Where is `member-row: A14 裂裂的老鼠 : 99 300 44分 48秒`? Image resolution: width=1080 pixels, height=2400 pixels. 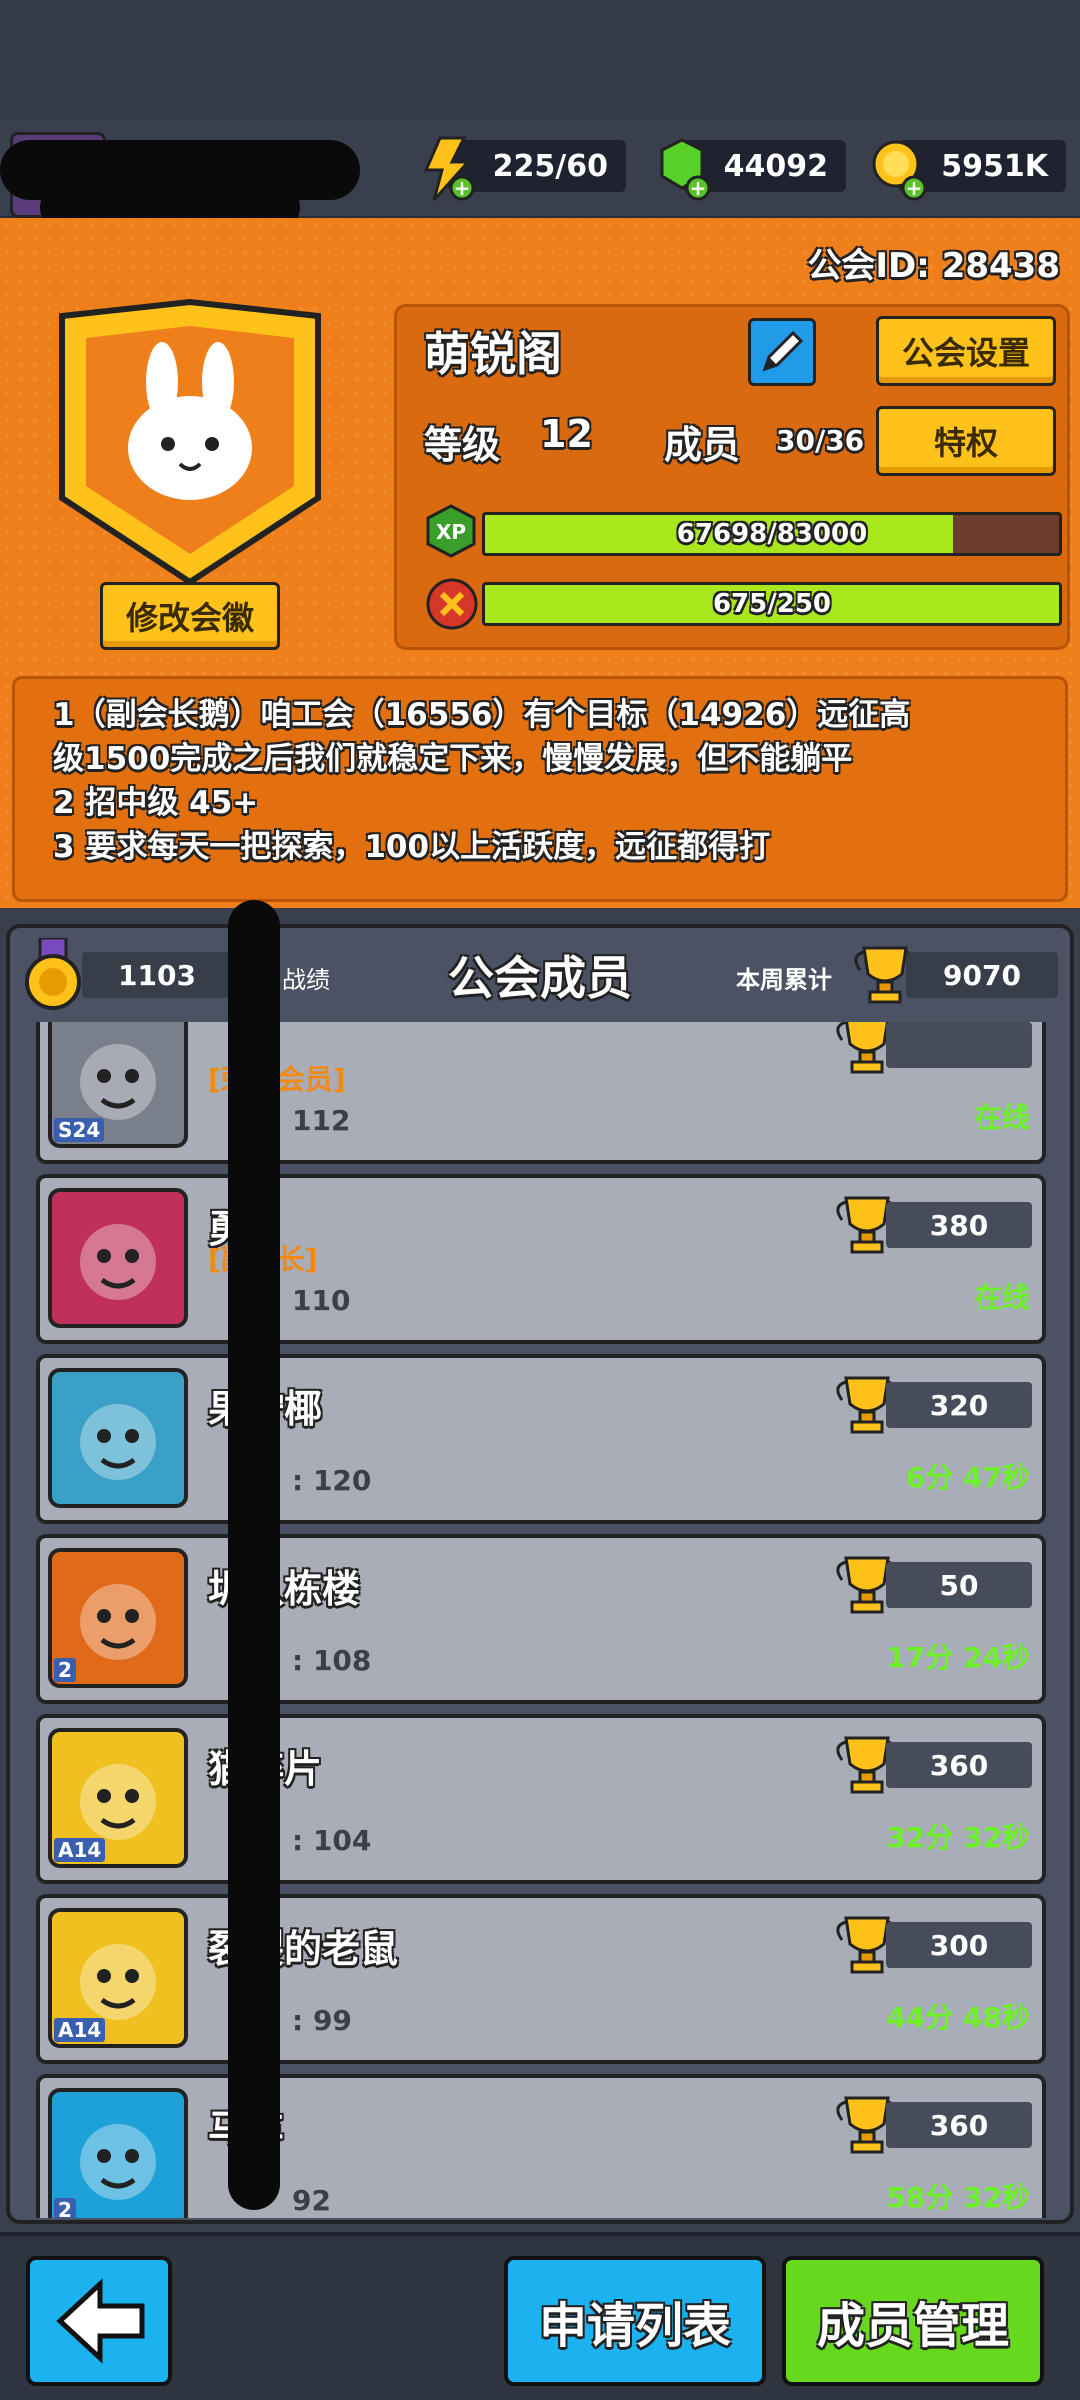
member-row: A14 裂裂的老鼠 : 99 300 44分 48秒 is located at coordinates (541, 1979).